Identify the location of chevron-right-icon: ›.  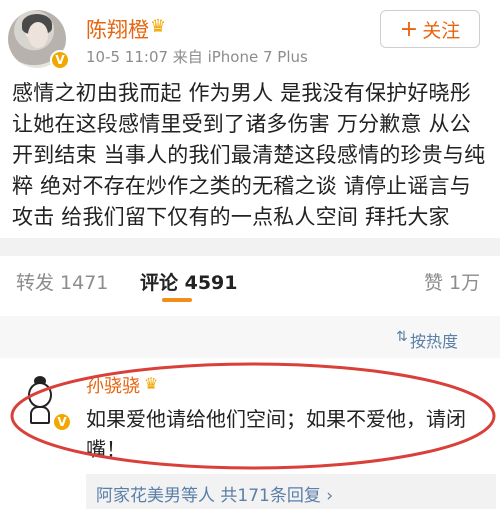
(330, 496).